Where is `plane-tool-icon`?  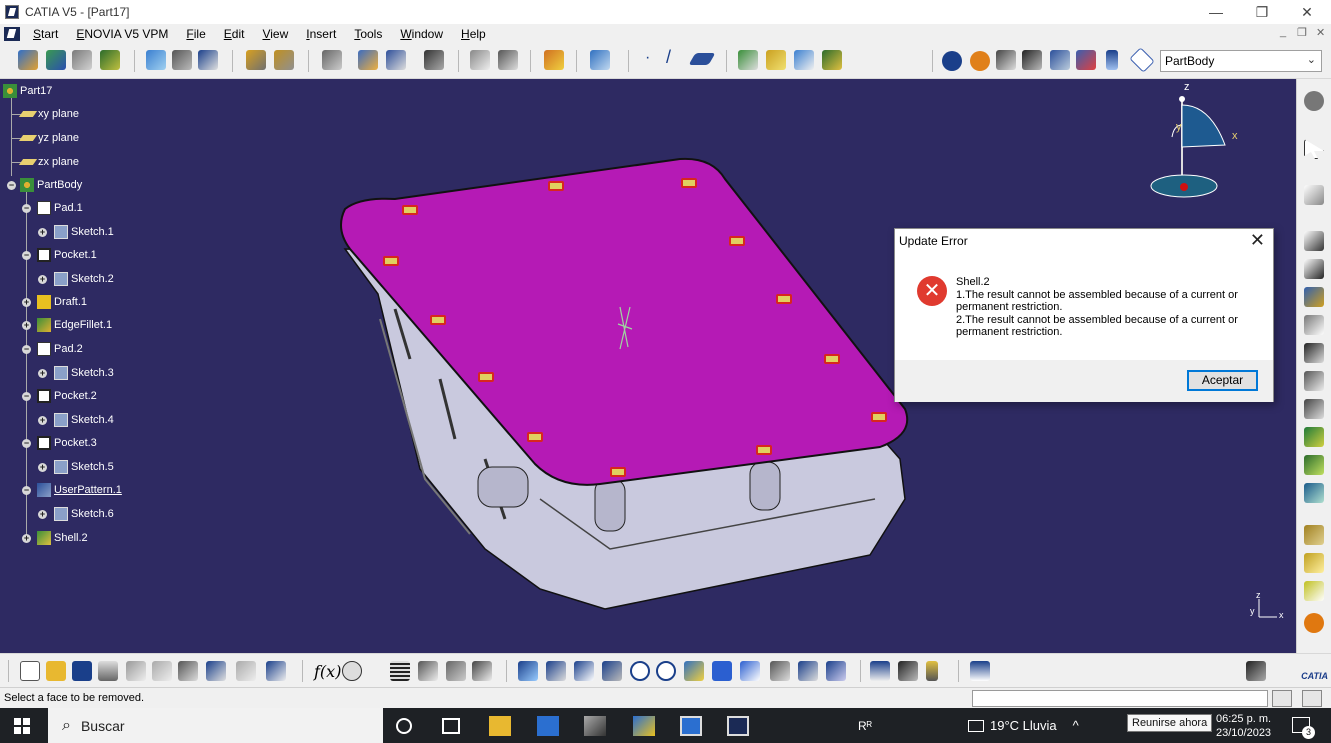
plane-tool-icon is located at coordinates (702, 59).